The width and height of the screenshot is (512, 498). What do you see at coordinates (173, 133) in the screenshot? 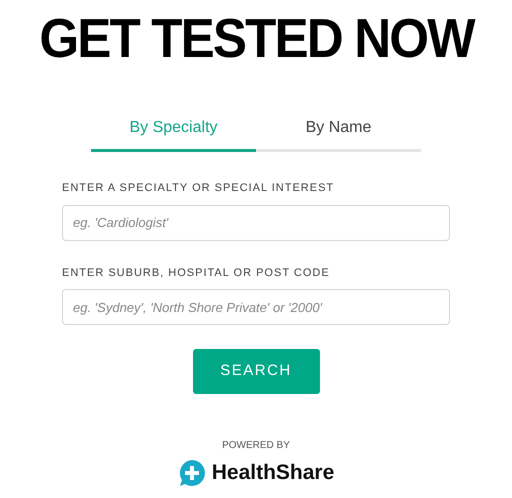
I see `tab: By Specialty` at bounding box center [173, 133].